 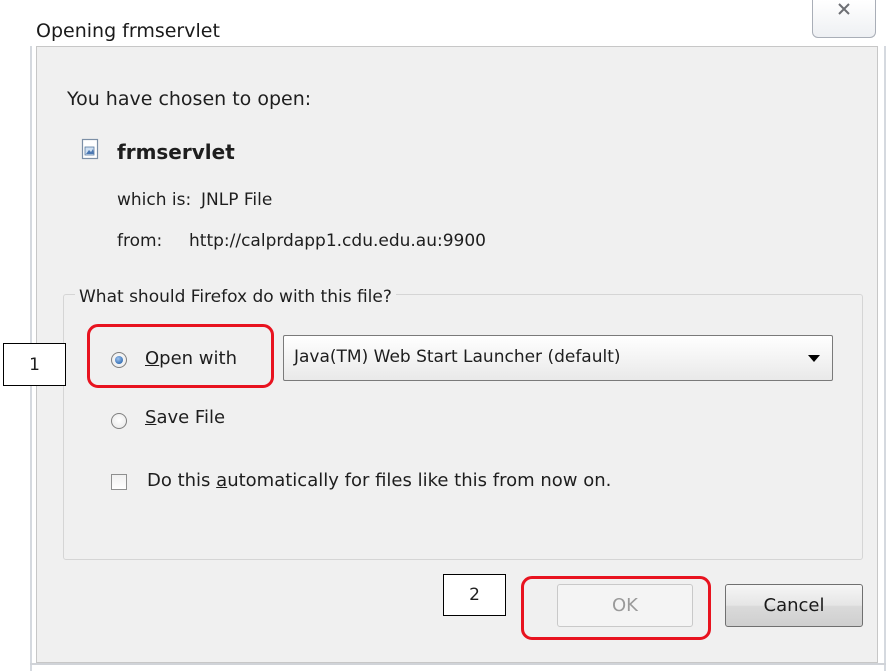 What do you see at coordinates (337, 241) in the screenshot?
I see `source-url: http://calprdapp1.cdu.edu.au:9900` at bounding box center [337, 241].